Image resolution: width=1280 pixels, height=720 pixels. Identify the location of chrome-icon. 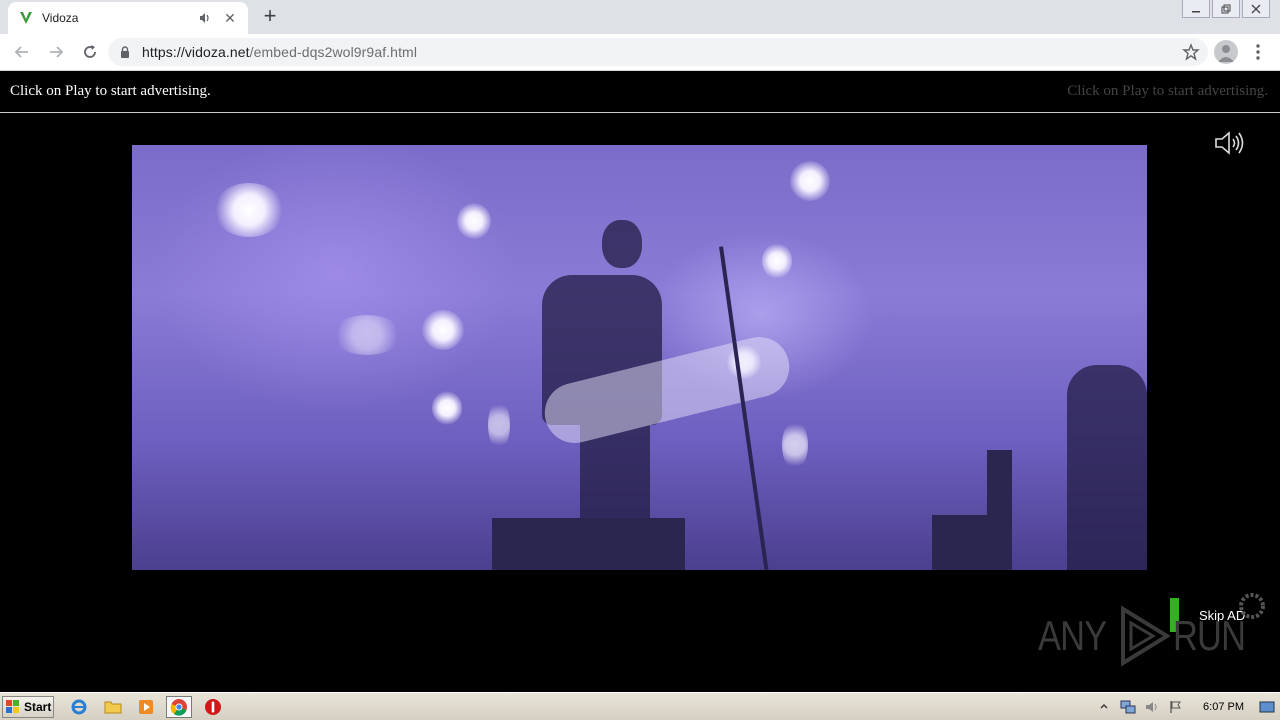
(178, 707).